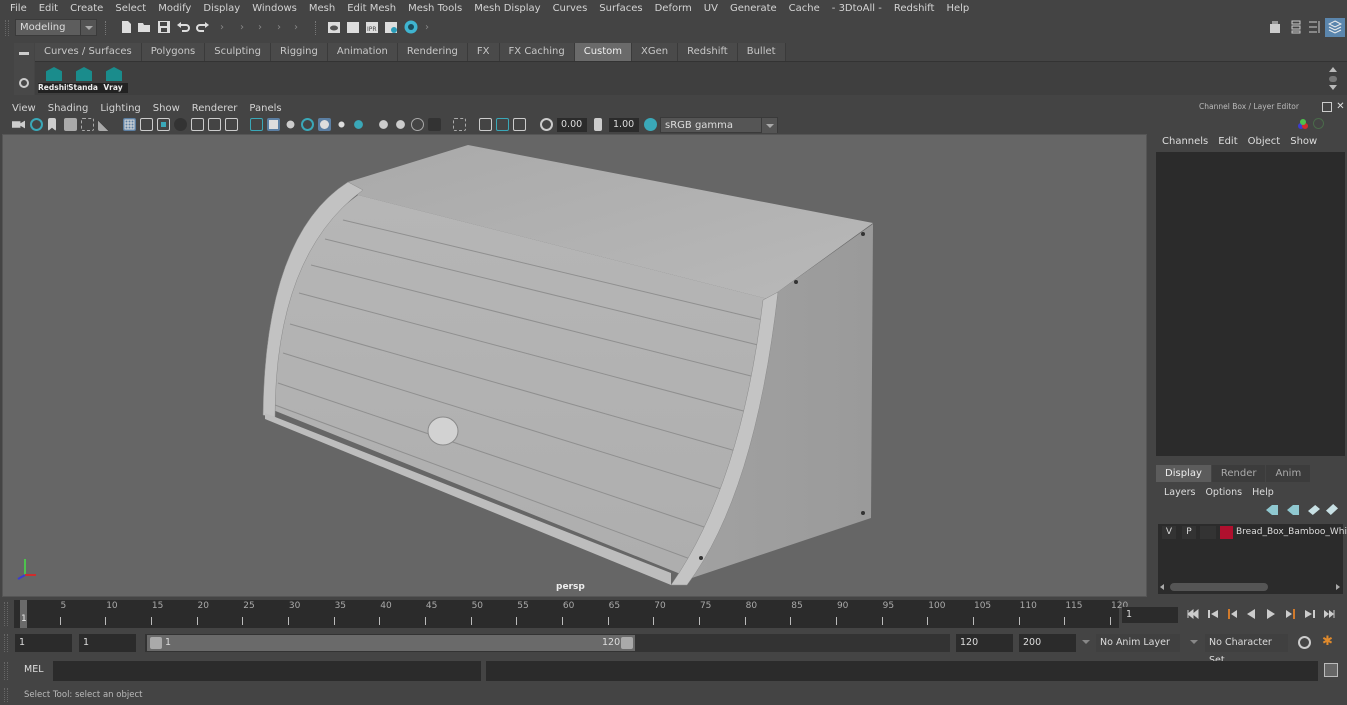  What do you see at coordinates (1213, 614) in the screenshot?
I see `step-back-key-icon` at bounding box center [1213, 614].